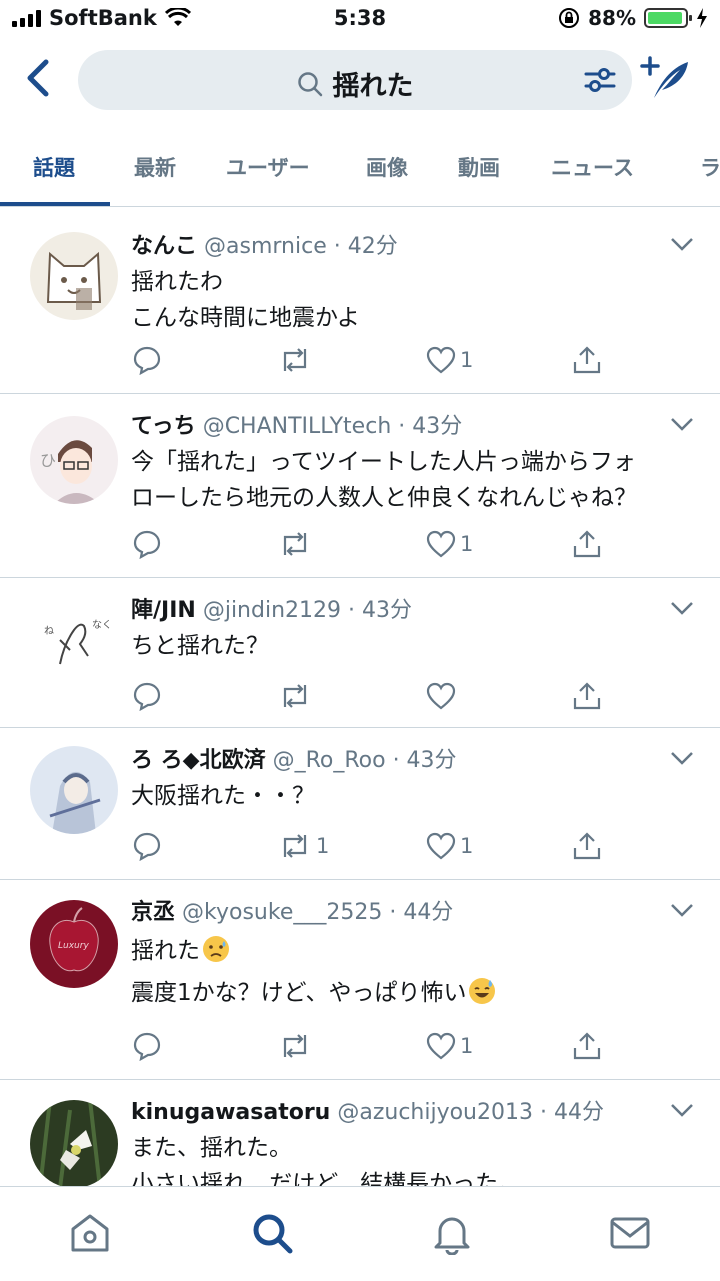 The width and height of the screenshot is (720, 1281). What do you see at coordinates (360, 653) in the screenshot?
I see `tweet: なくね 陣/JIN @jindin2129 · 43分 ちと揺れた？` at bounding box center [360, 653].